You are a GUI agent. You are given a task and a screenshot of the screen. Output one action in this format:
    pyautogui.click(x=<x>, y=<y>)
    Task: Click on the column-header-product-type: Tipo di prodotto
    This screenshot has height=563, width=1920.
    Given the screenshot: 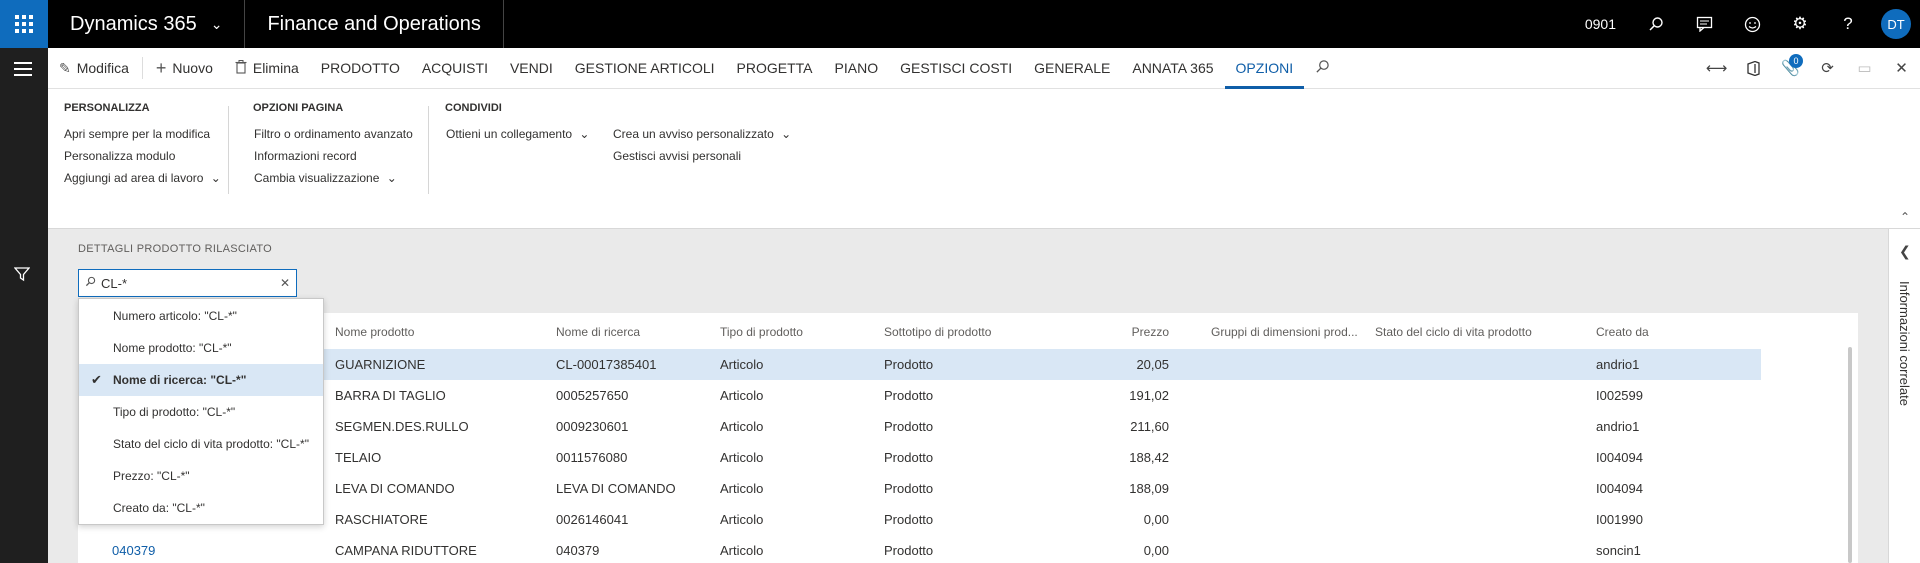 What is the action you would take?
    pyautogui.click(x=761, y=332)
    